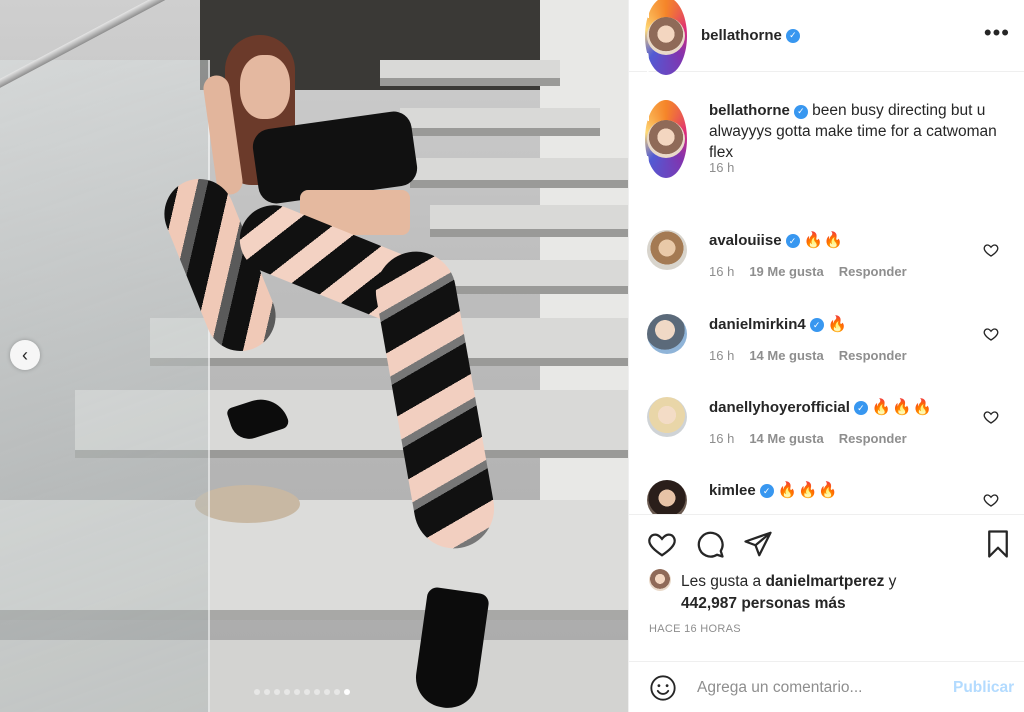 The height and width of the screenshot is (712, 1024). I want to click on bookmark-icon, so click(998, 544).